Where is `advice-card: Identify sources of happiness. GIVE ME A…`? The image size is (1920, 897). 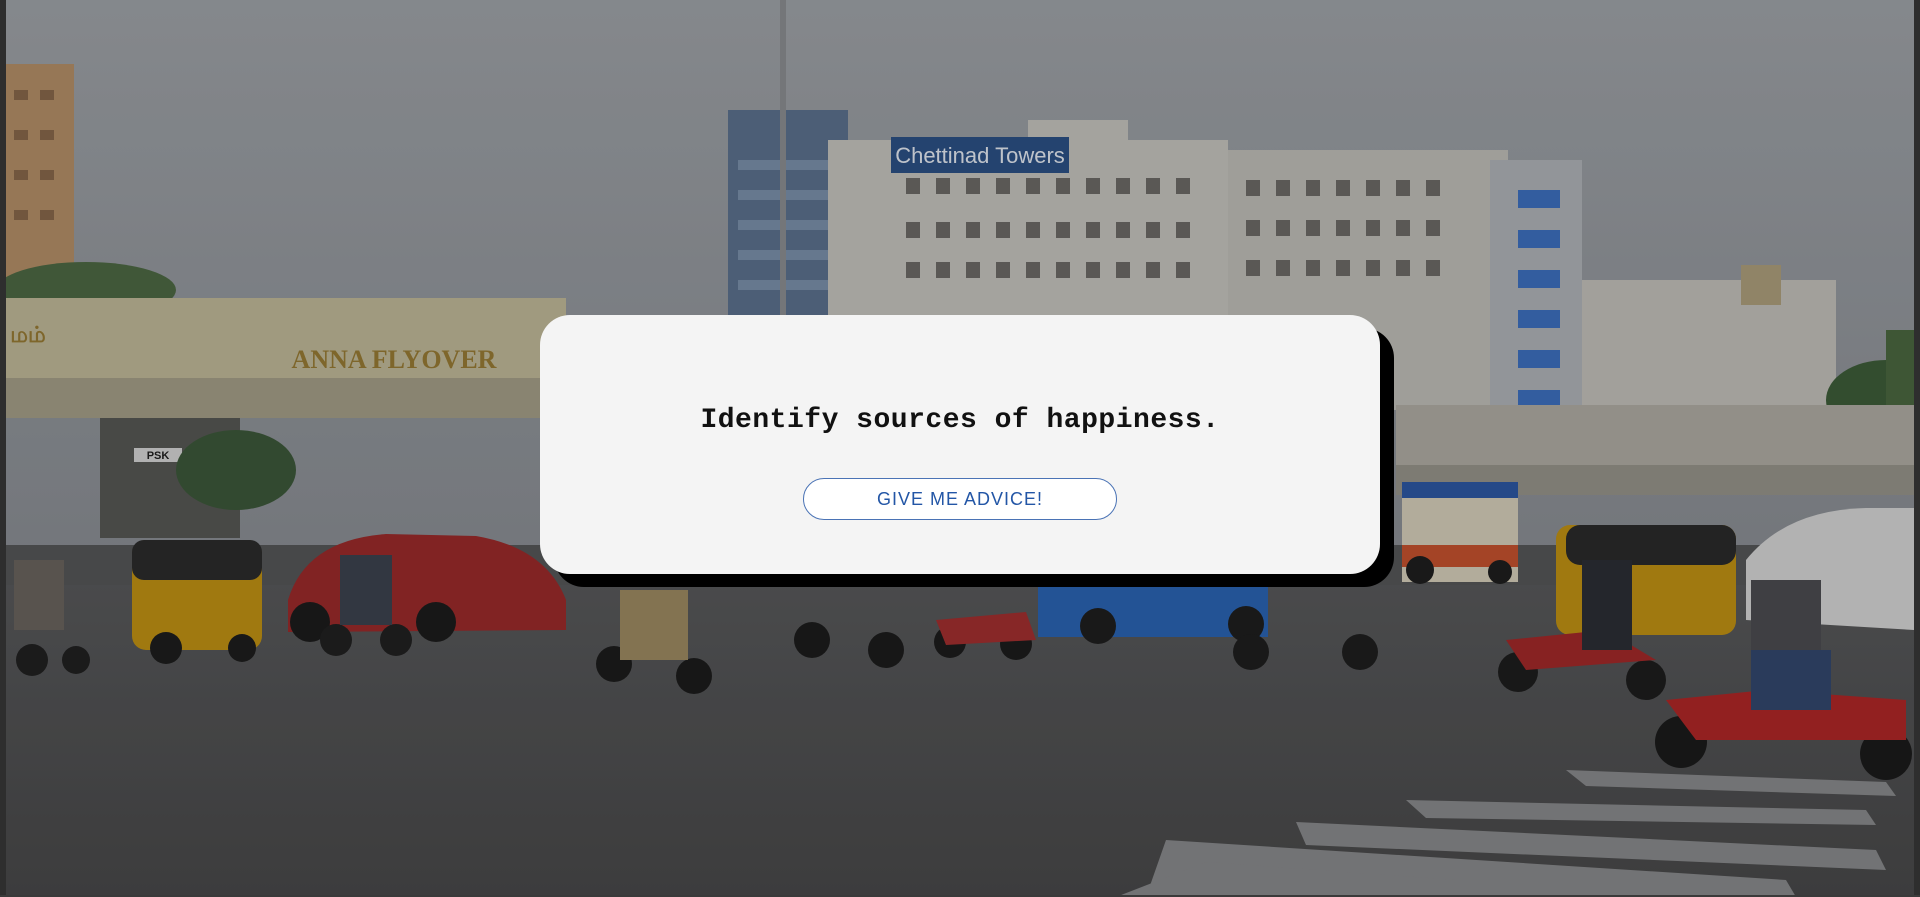
advice-card: Identify sources of happiness. GIVE ME A… is located at coordinates (960, 444).